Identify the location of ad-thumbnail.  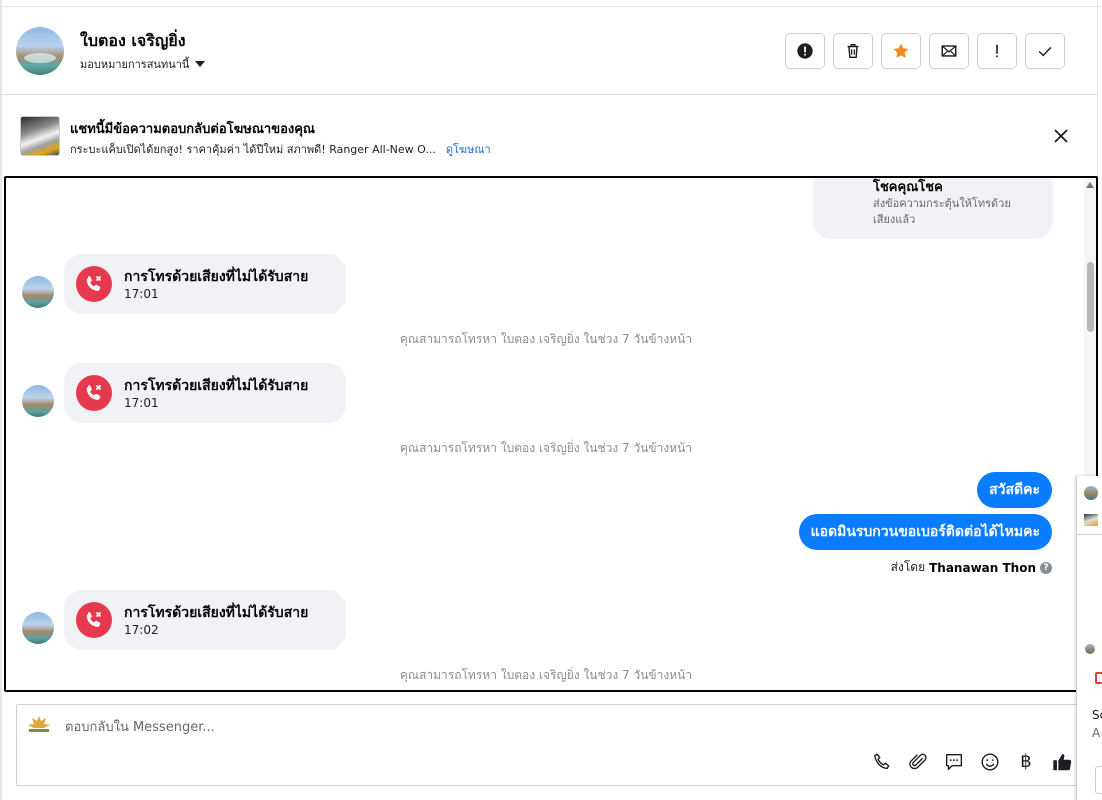
(40, 136).